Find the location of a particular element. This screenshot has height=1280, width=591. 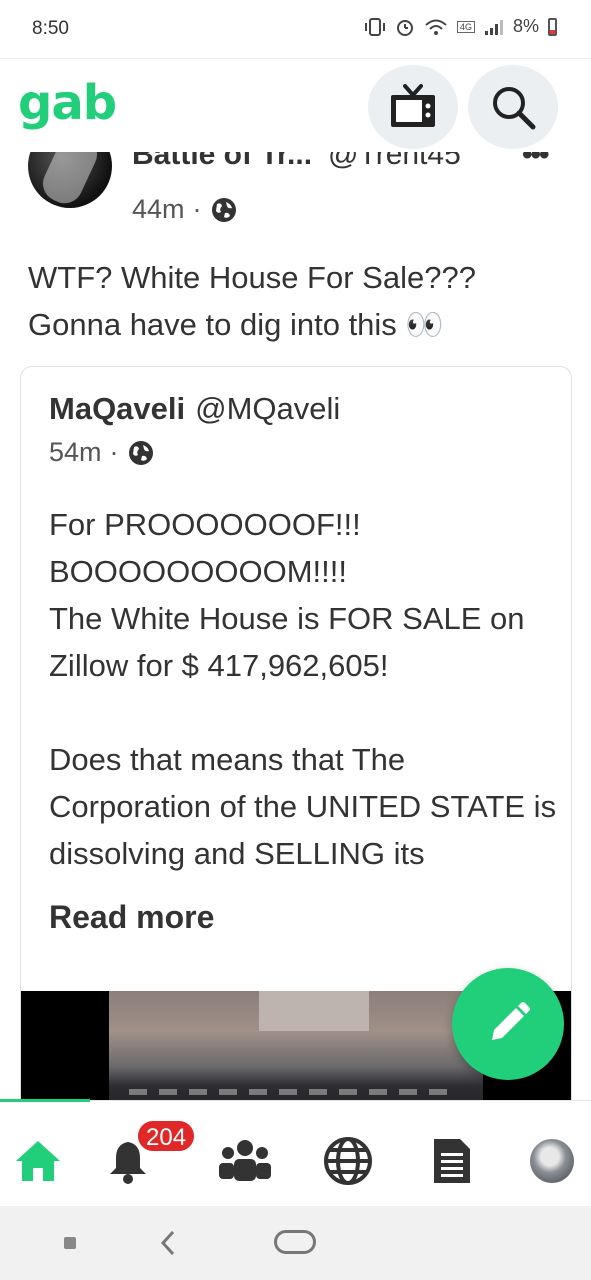

vibrate-icon is located at coordinates (374, 26).